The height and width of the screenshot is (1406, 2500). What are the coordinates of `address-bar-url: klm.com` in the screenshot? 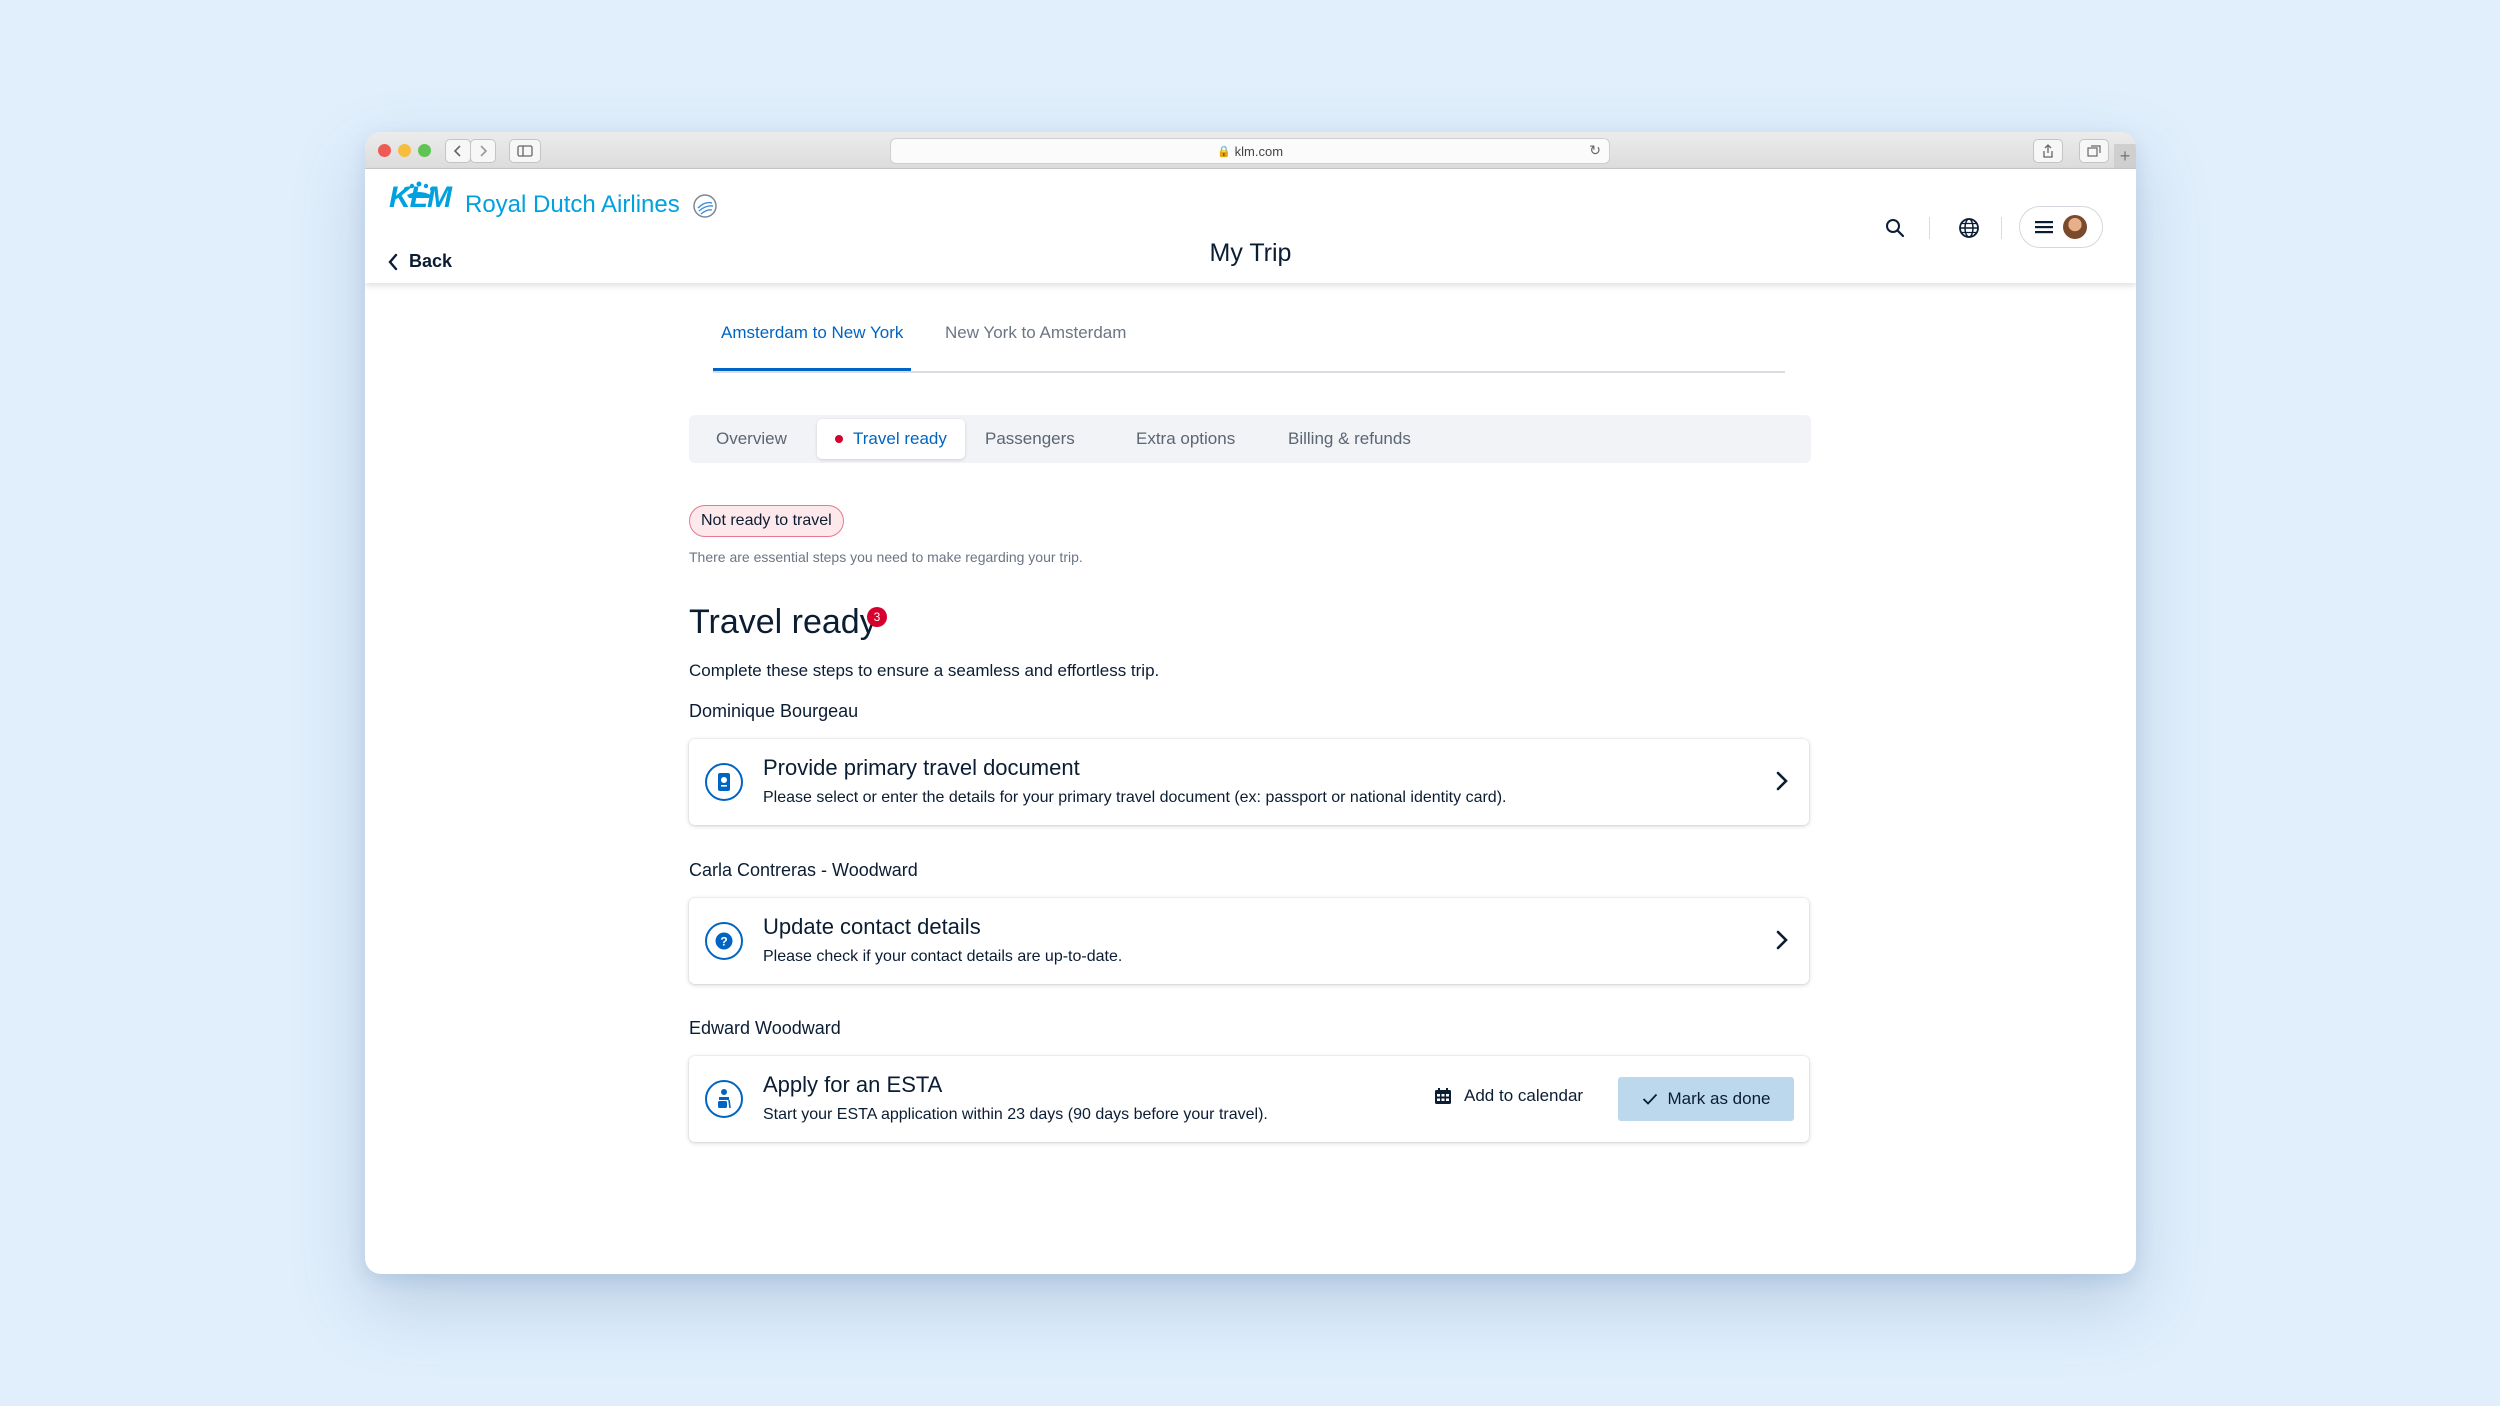 It's located at (1259, 151).